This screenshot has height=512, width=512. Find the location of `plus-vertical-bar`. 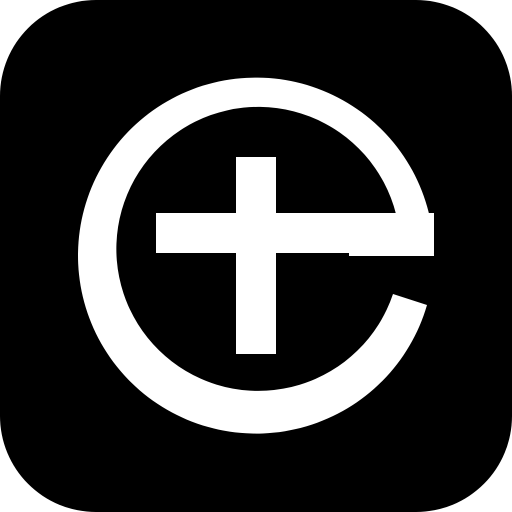

plus-vertical-bar is located at coordinates (256, 255).